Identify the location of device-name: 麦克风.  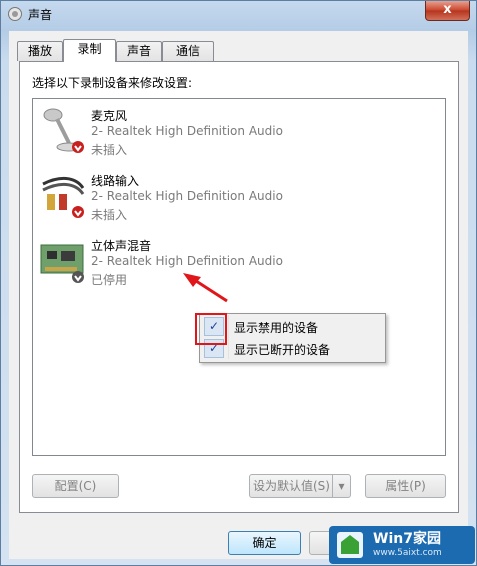
(109, 116).